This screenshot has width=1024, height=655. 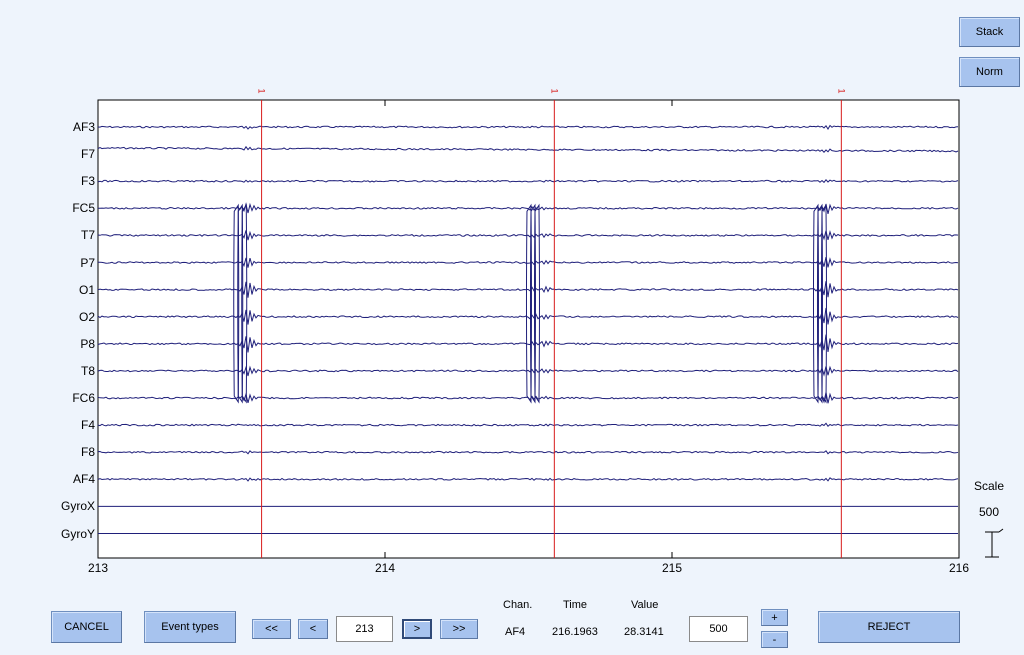 What do you see at coordinates (87, 235) in the screenshot?
I see `channel-label: T7` at bounding box center [87, 235].